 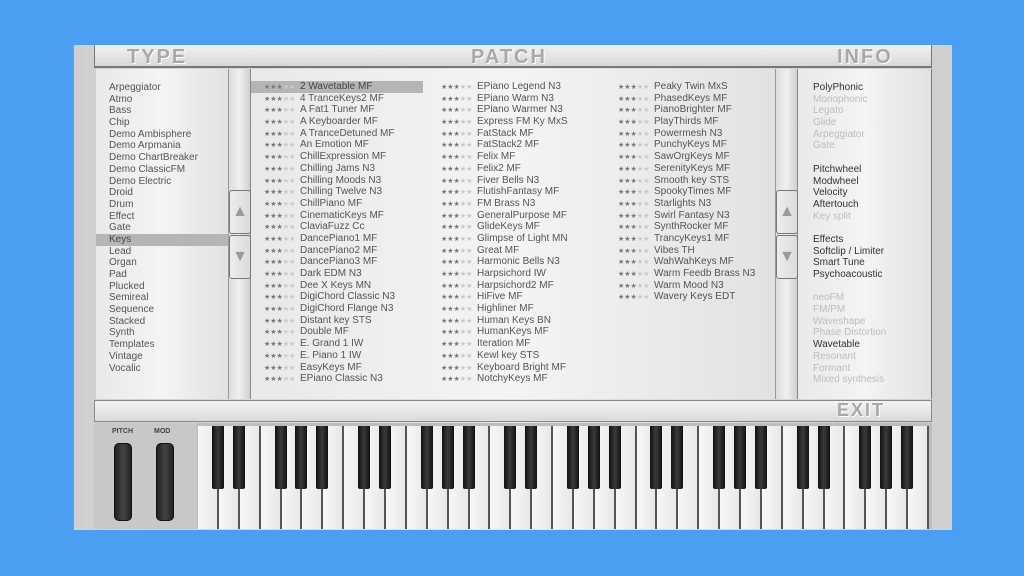 What do you see at coordinates (690, 251) in the screenshot?
I see `patch-item: ★★★★★ Vibes TH` at bounding box center [690, 251].